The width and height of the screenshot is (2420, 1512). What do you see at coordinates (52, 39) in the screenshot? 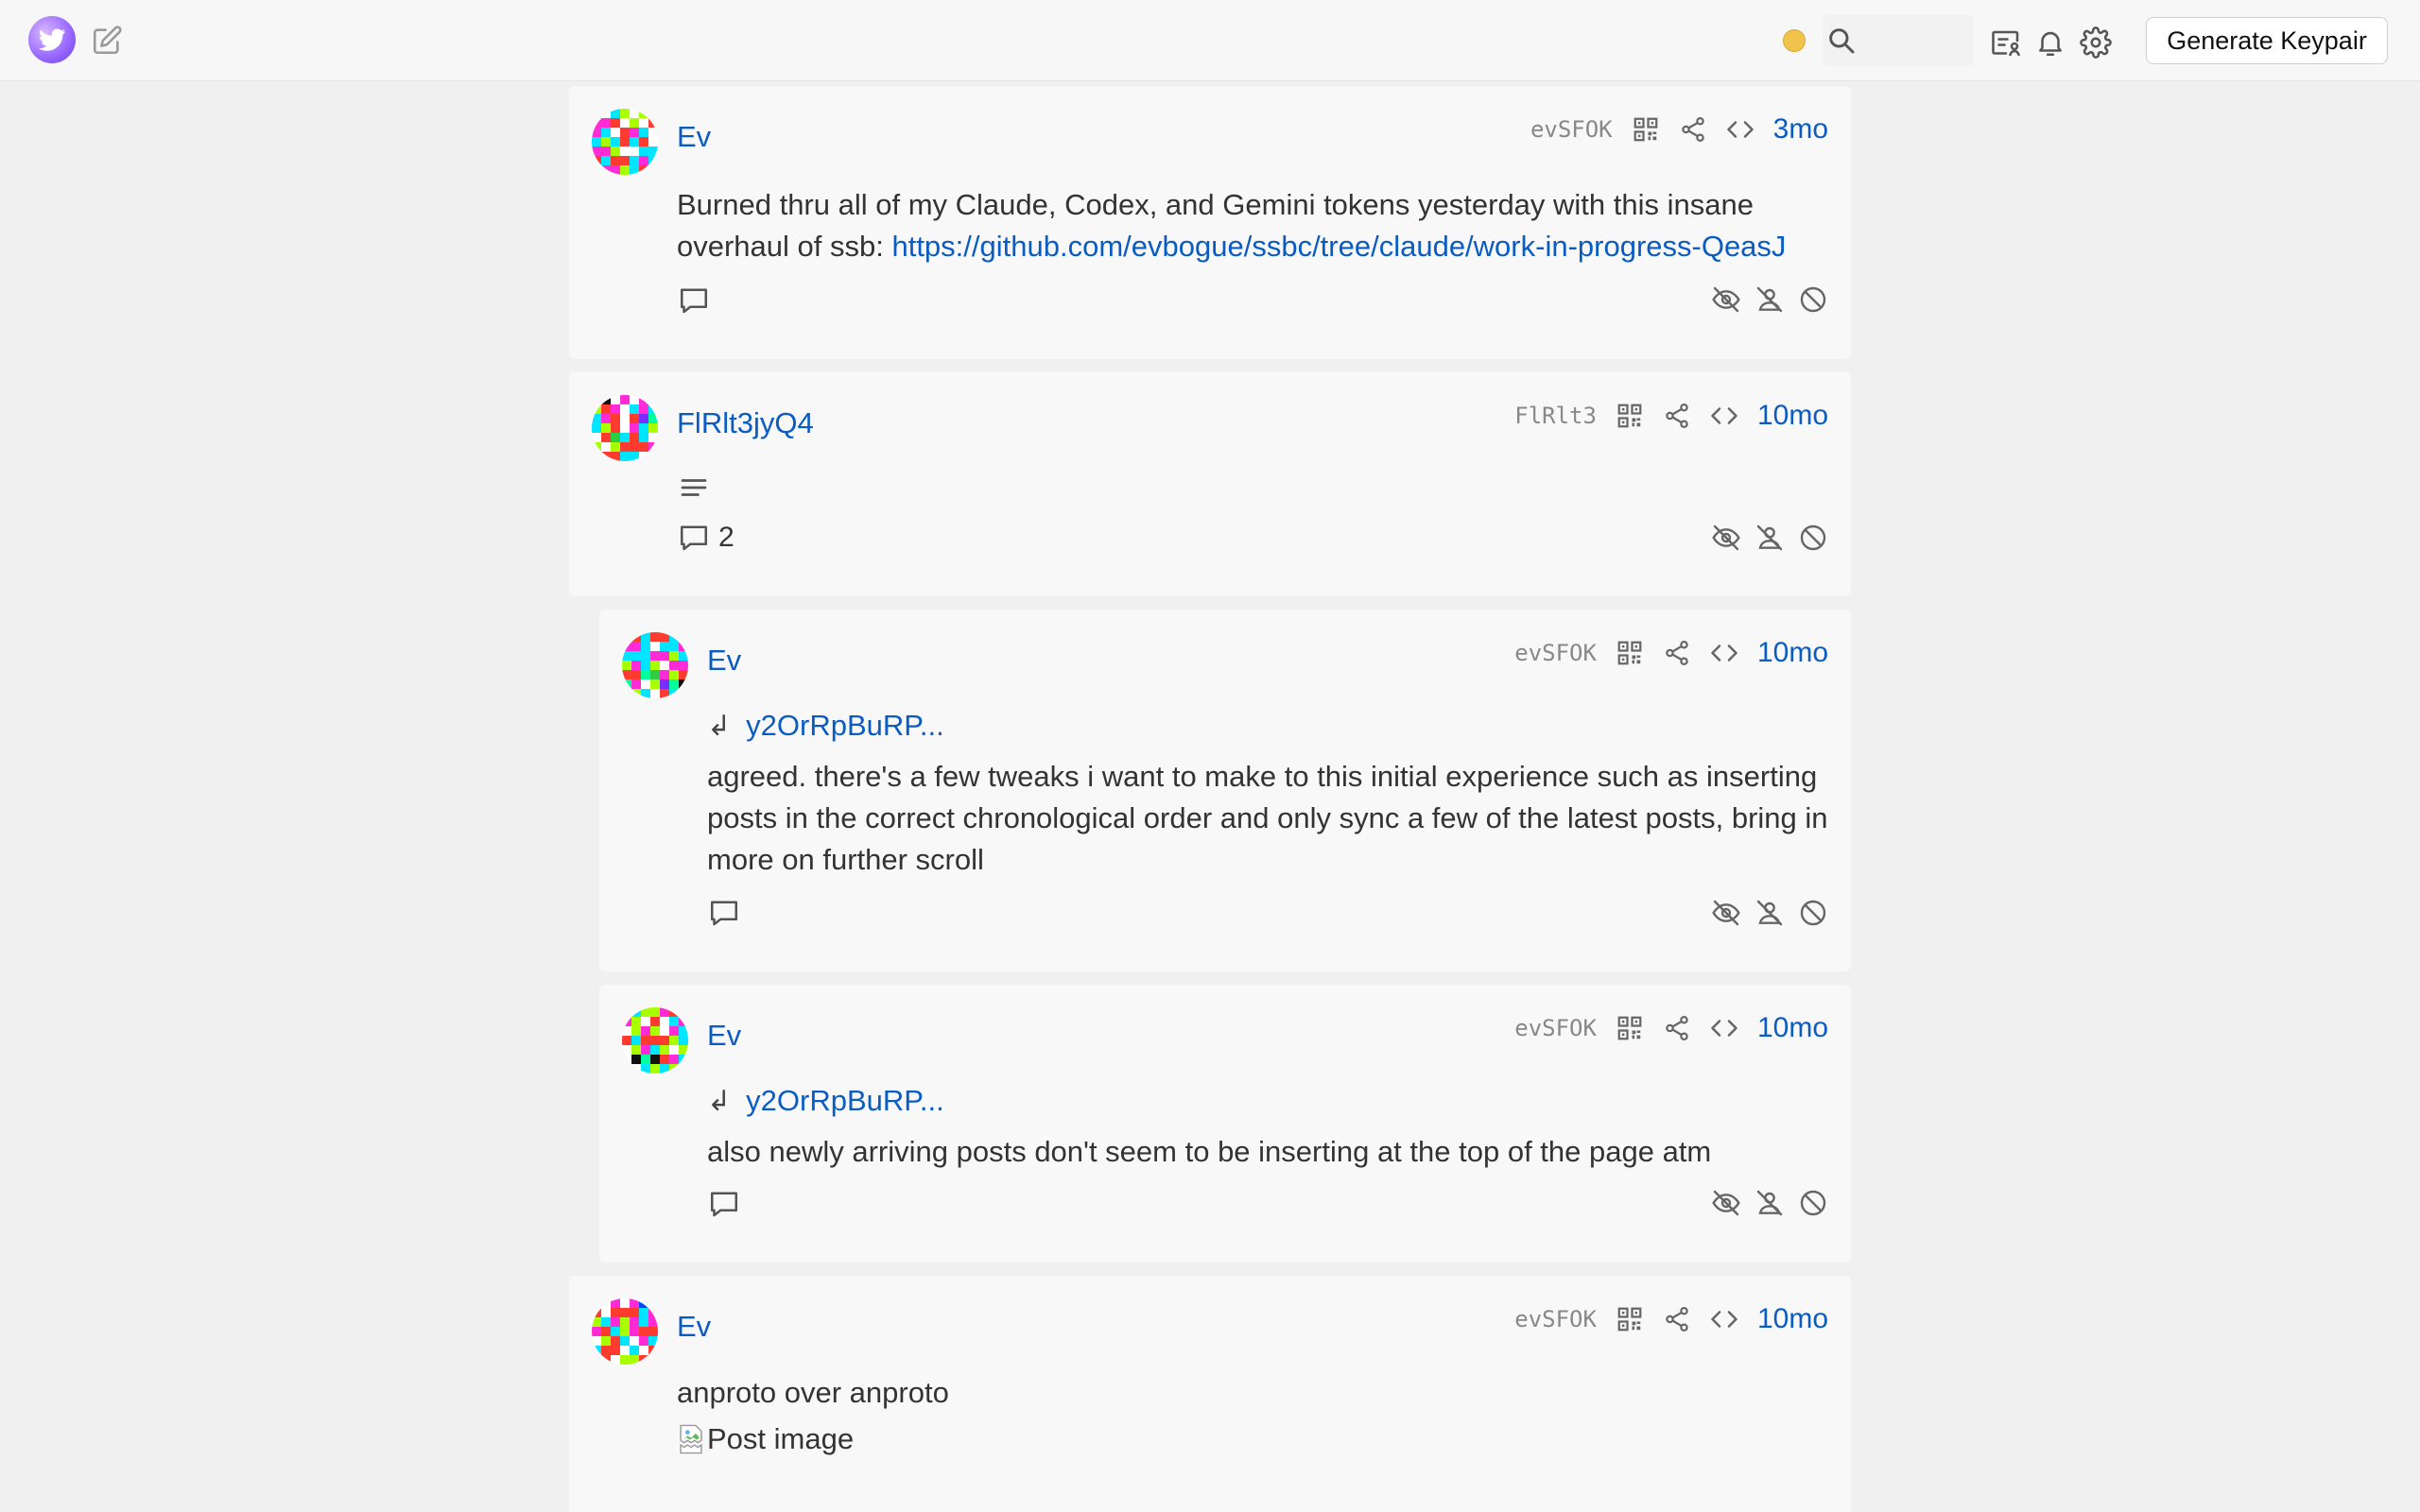
I see `bird-logo-icon` at bounding box center [52, 39].